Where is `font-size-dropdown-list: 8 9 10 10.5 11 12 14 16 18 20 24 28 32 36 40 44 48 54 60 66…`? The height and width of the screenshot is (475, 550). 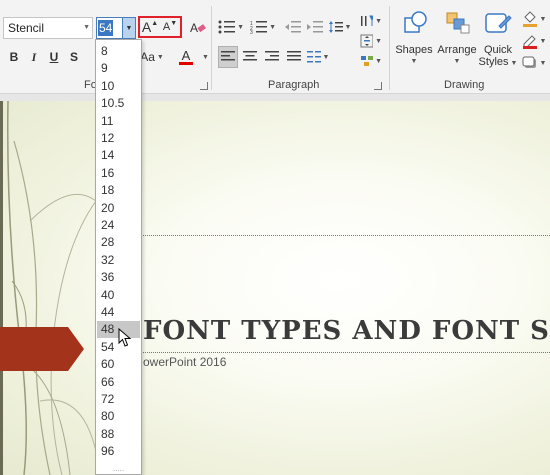 font-size-dropdown-list: 8 9 10 10.5 11 12 14 16 18 20 24 28 32 36 40 44 48 54 60 66… is located at coordinates (118, 257).